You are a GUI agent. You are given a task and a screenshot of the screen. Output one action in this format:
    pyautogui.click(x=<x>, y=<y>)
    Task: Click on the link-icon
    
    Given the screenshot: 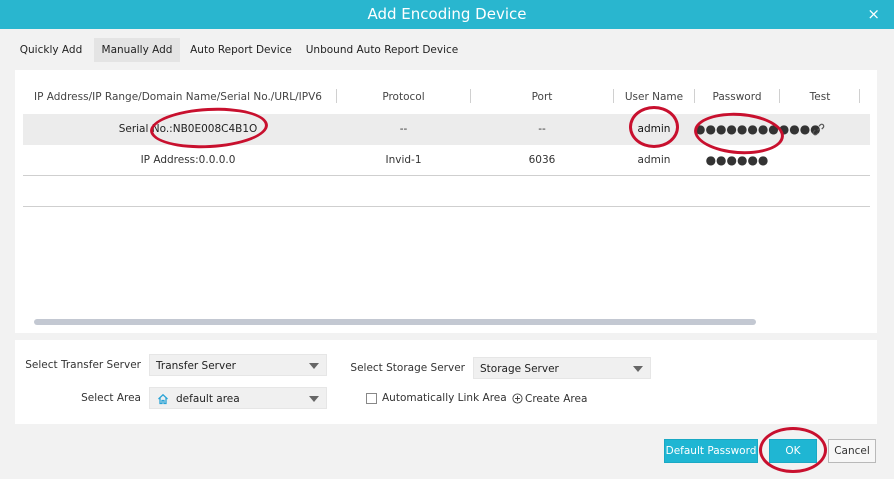 What is the action you would take?
    pyautogui.click(x=818, y=129)
    